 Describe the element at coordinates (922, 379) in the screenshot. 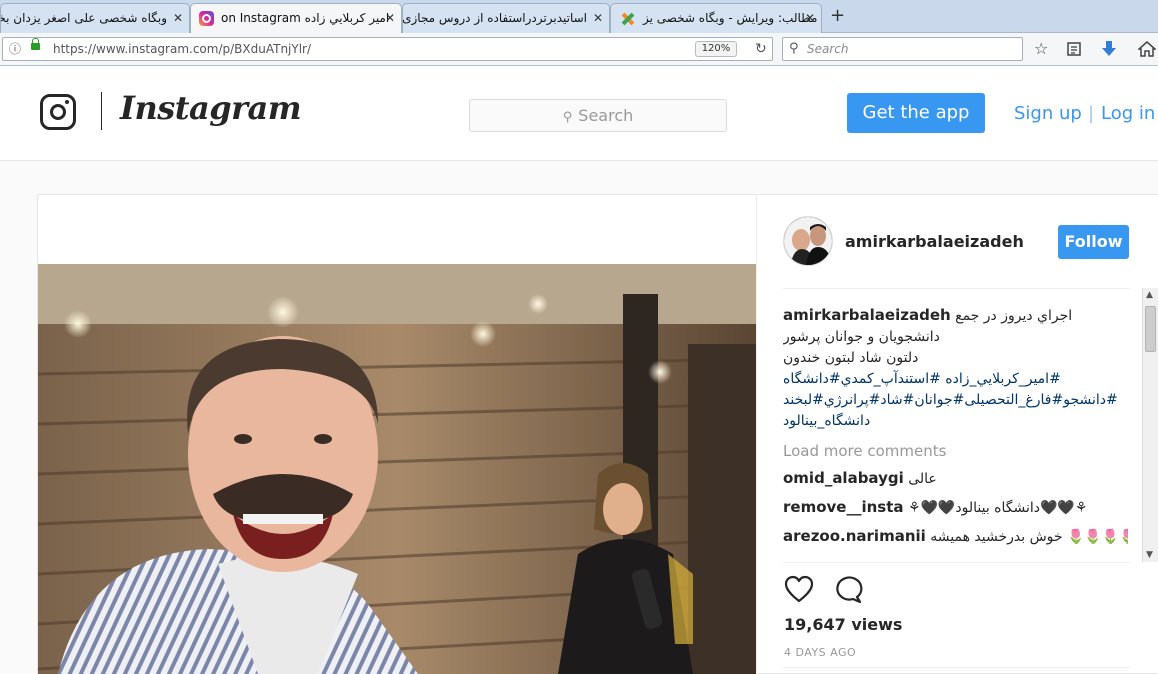

I see `hashtag-line: #امير_كربلايي_زاده #استندآپ_كمدي#دانشگاه` at that location.